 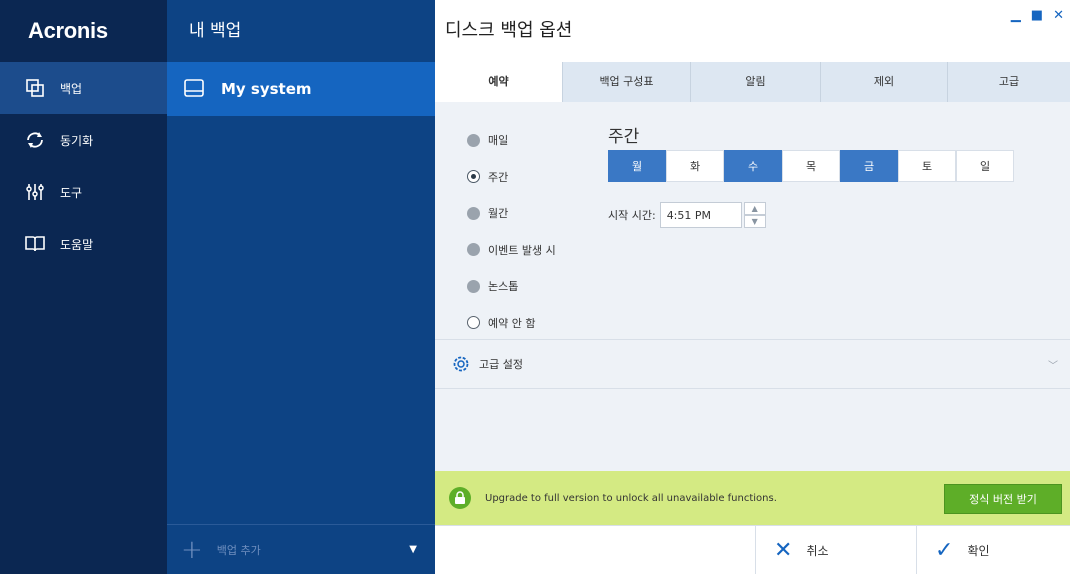 I want to click on maximize-icon: ■, so click(x=1037, y=15).